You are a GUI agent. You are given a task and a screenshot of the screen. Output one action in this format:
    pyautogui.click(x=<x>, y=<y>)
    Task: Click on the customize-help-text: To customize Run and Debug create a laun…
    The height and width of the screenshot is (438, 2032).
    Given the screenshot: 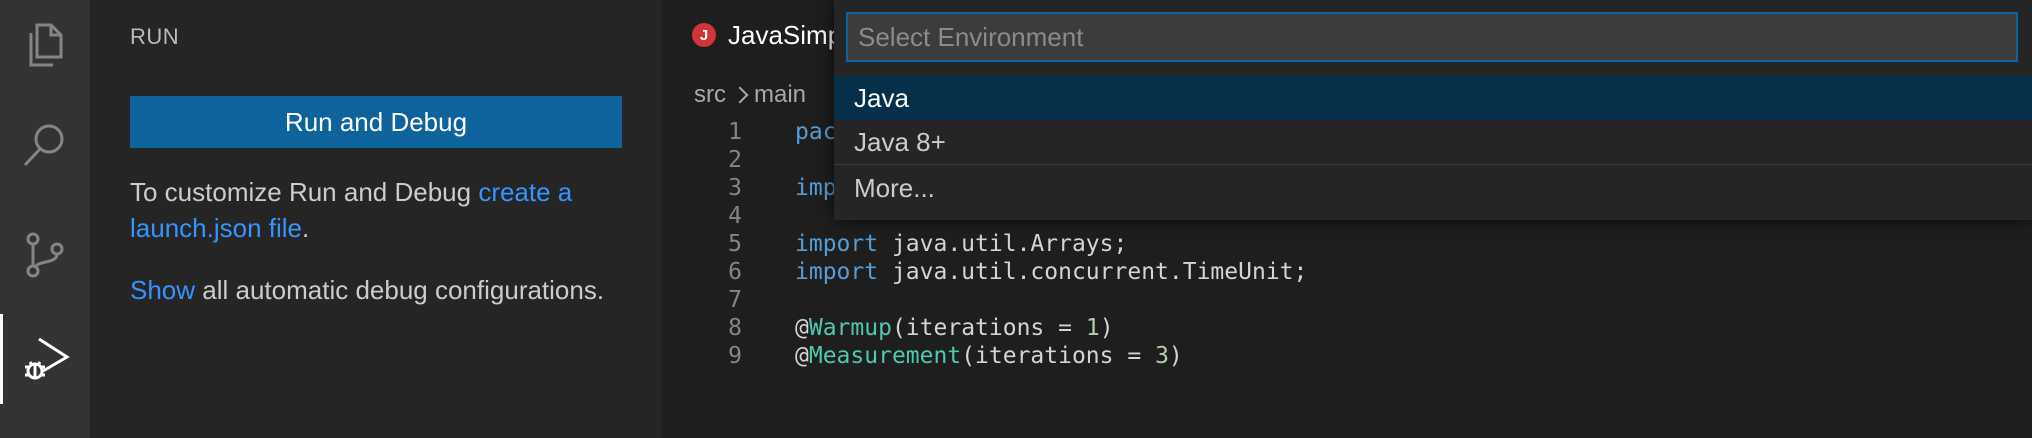 What is the action you would take?
    pyautogui.click(x=380, y=210)
    